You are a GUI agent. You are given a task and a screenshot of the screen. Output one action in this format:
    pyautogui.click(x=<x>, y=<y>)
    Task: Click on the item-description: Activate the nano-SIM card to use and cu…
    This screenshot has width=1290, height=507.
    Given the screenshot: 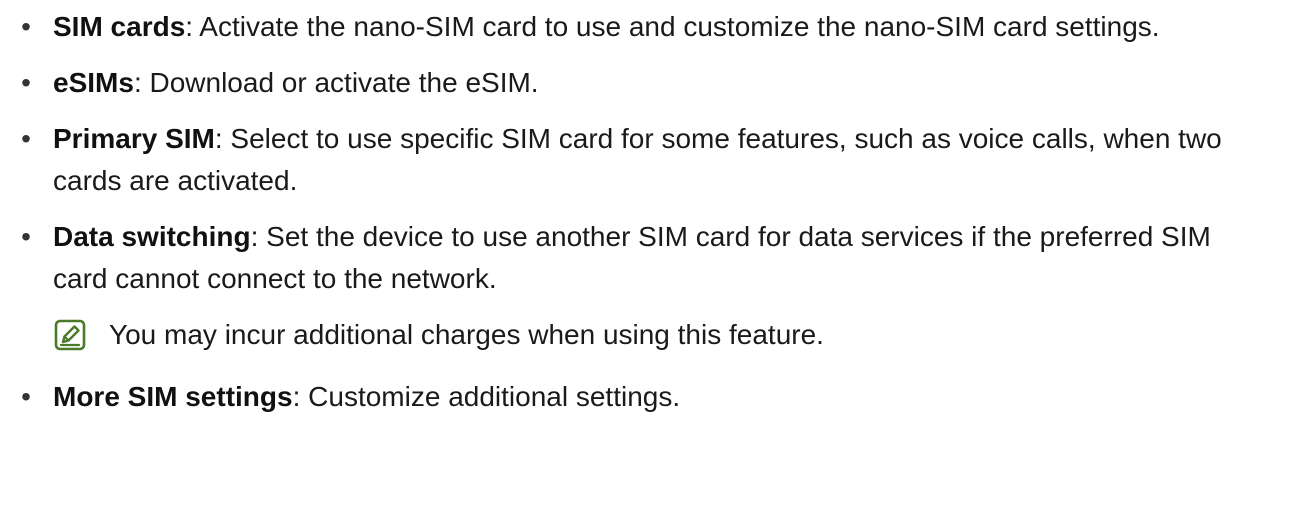 What is the action you would take?
    pyautogui.click(x=676, y=26)
    